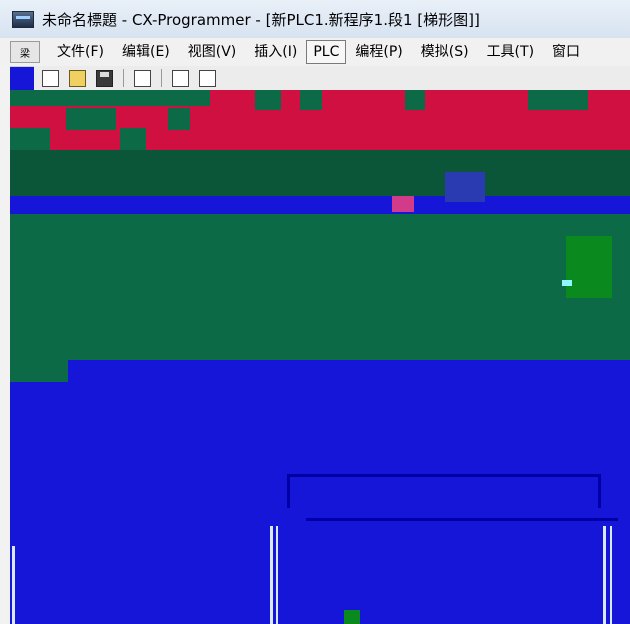 The image size is (630, 624). What do you see at coordinates (599, 491) in the screenshot?
I see `bracket-right` at bounding box center [599, 491].